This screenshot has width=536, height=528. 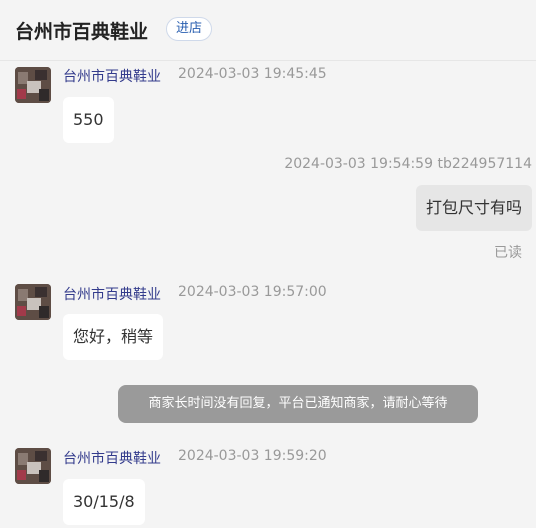 I want to click on message-time: 2024-03-03 19:59:20, so click(x=252, y=456).